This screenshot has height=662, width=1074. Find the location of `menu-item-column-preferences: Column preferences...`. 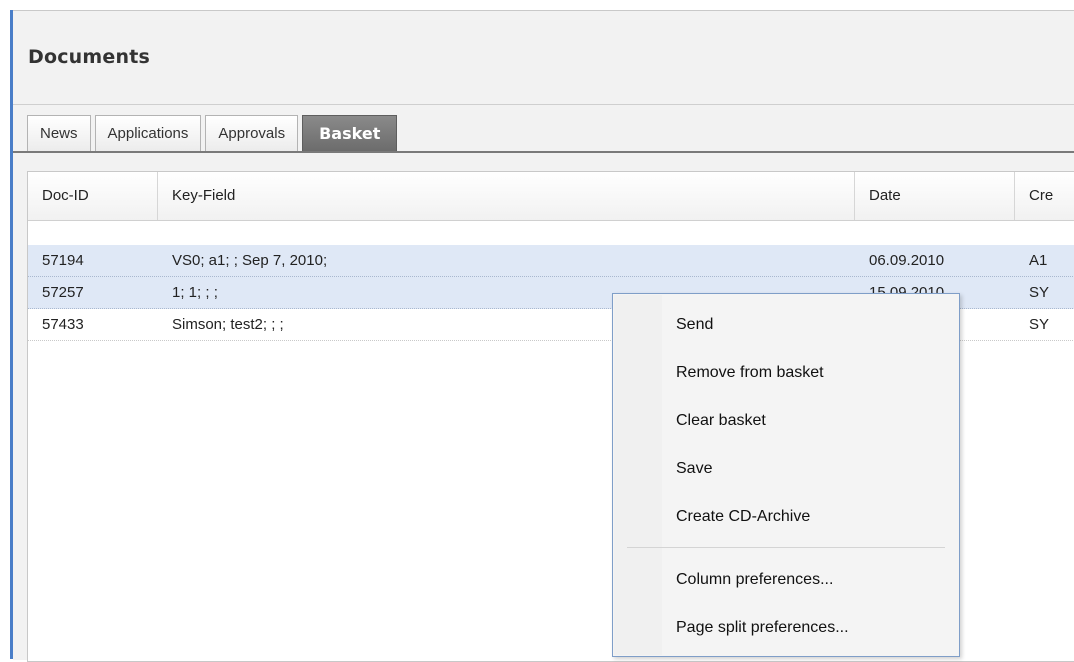

menu-item-column-preferences: Column preferences... is located at coordinates (786, 580).